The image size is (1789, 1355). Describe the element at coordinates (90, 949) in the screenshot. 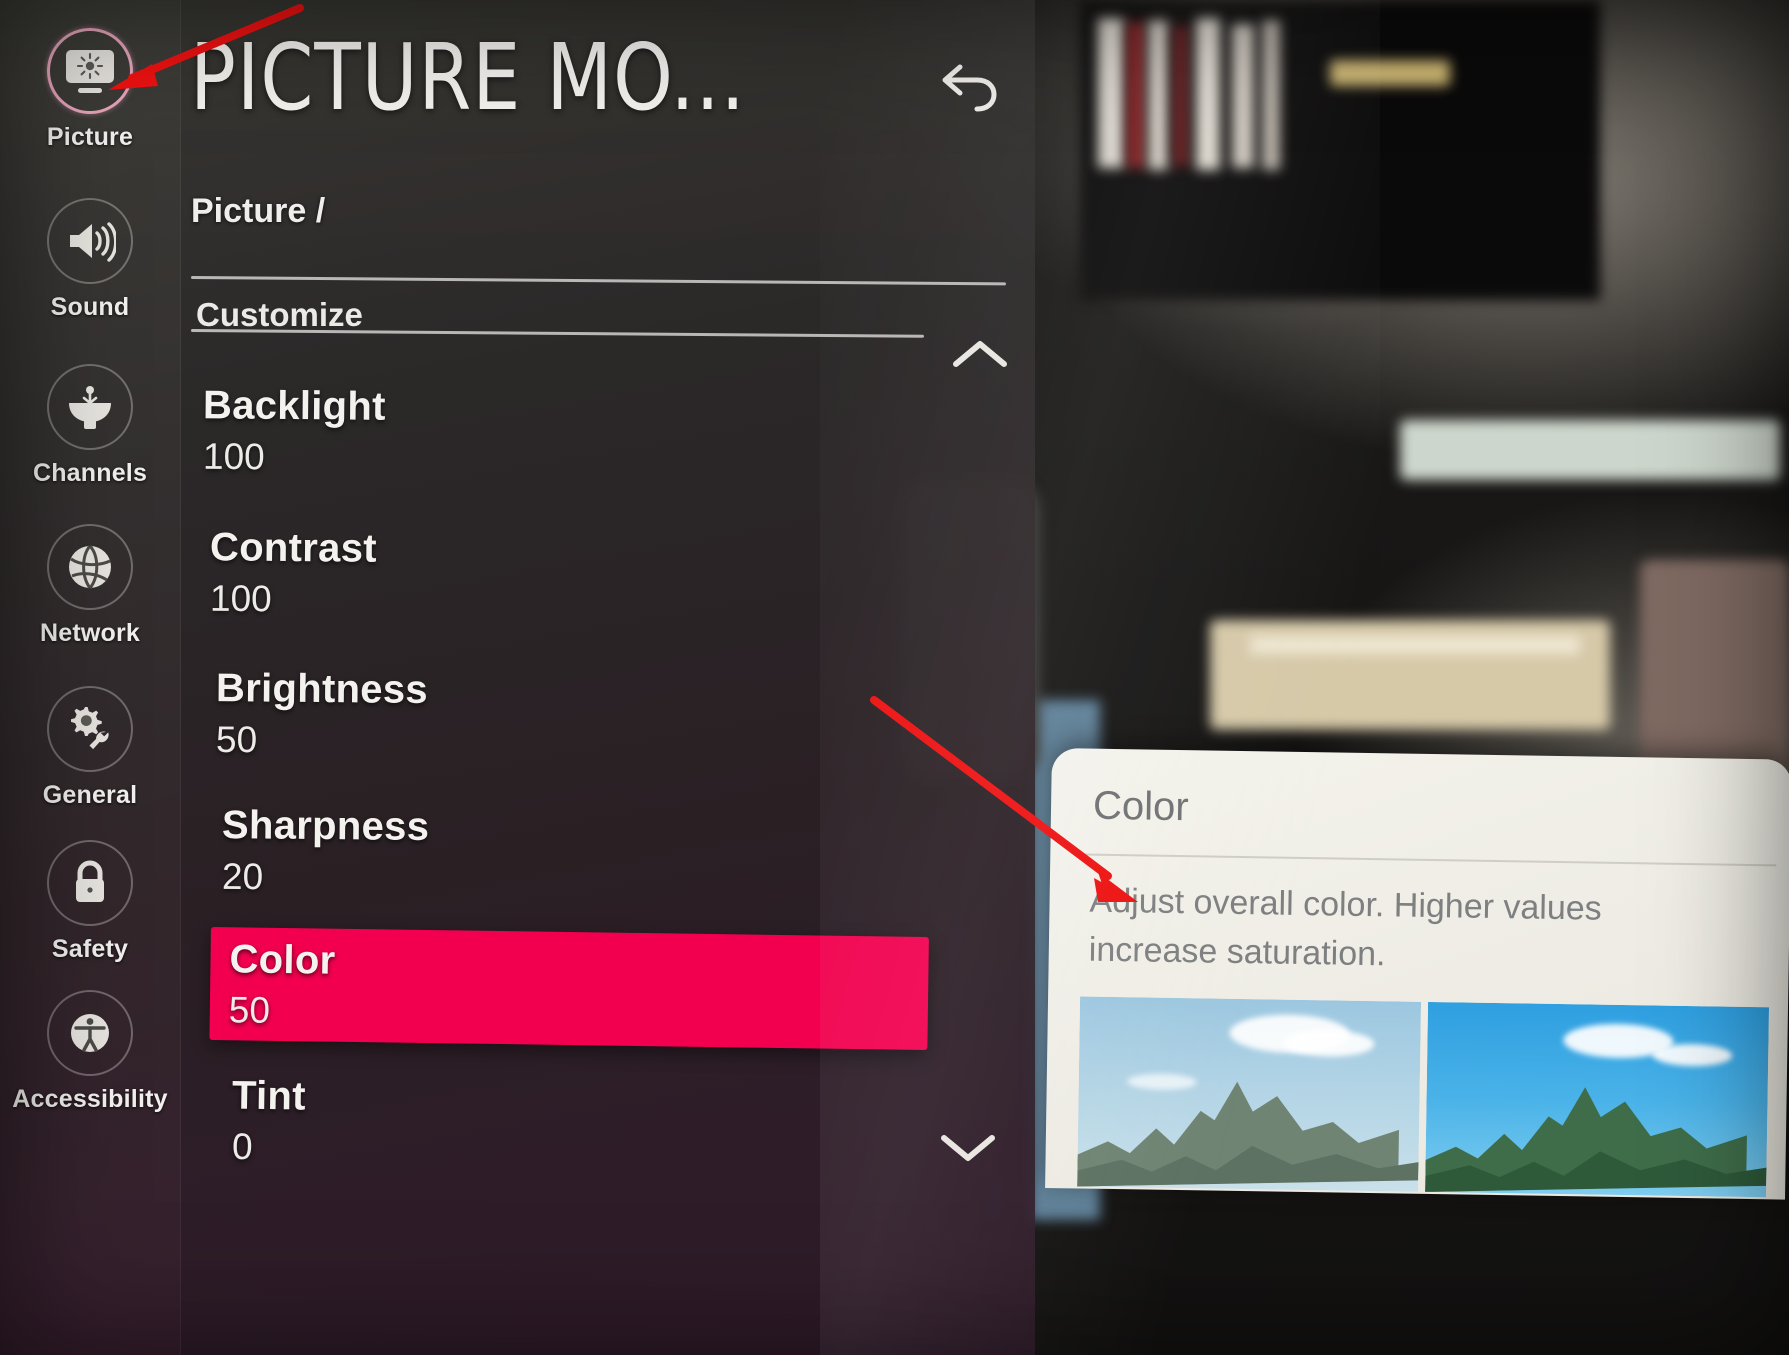

I see `sidebar-item-label: Safety` at that location.